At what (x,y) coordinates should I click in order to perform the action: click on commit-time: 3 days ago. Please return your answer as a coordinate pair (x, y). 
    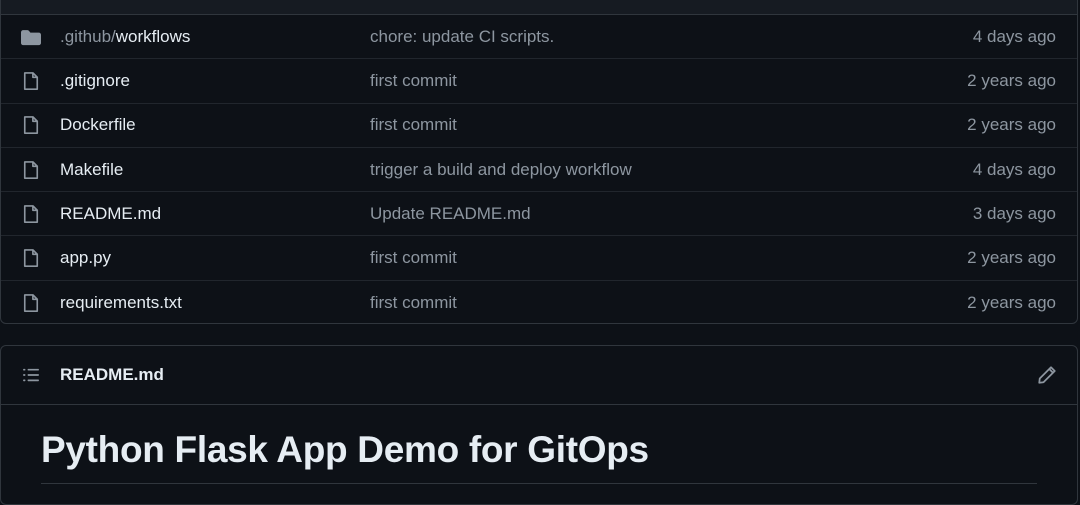
    Looking at the image, I should click on (1014, 213).